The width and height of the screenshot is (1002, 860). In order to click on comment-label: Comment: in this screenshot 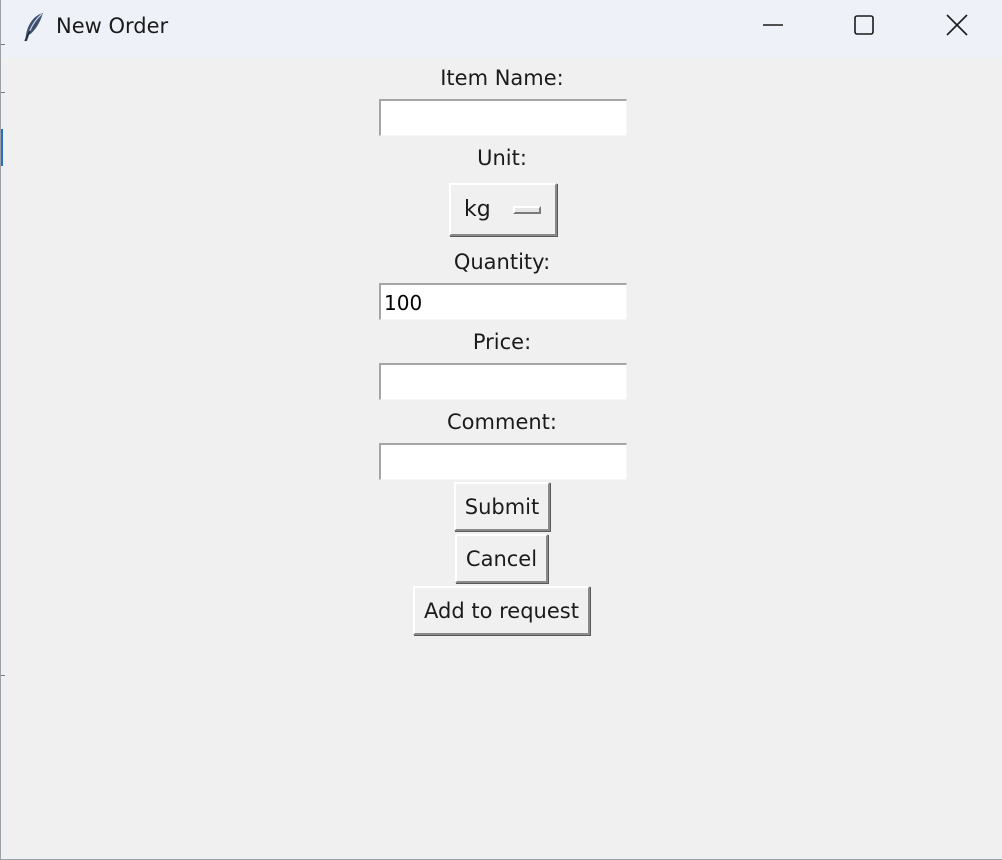, I will do `click(502, 422)`.